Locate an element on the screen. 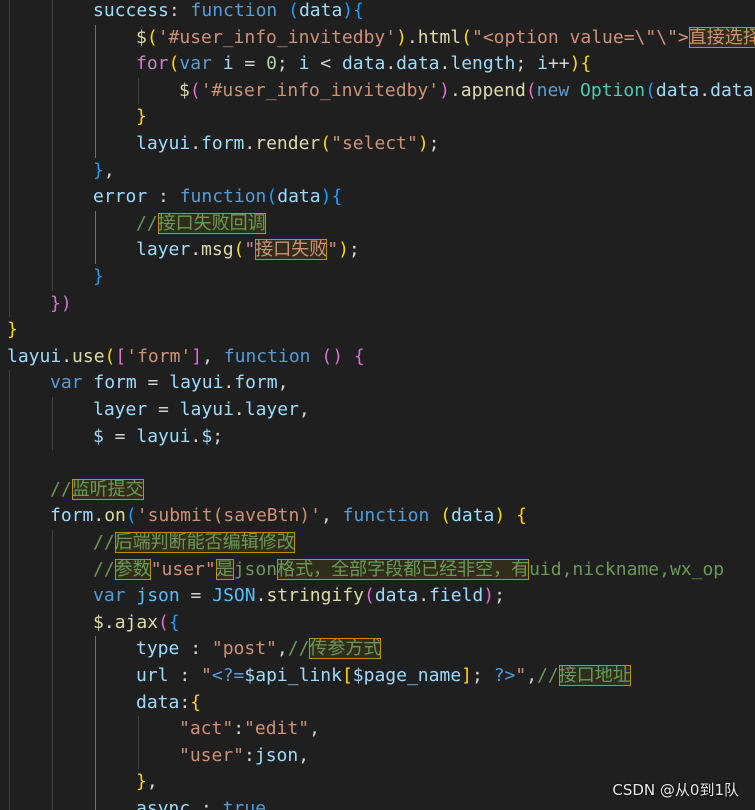 This screenshot has height=810, width=755. code-token: "select" is located at coordinates (374, 143).